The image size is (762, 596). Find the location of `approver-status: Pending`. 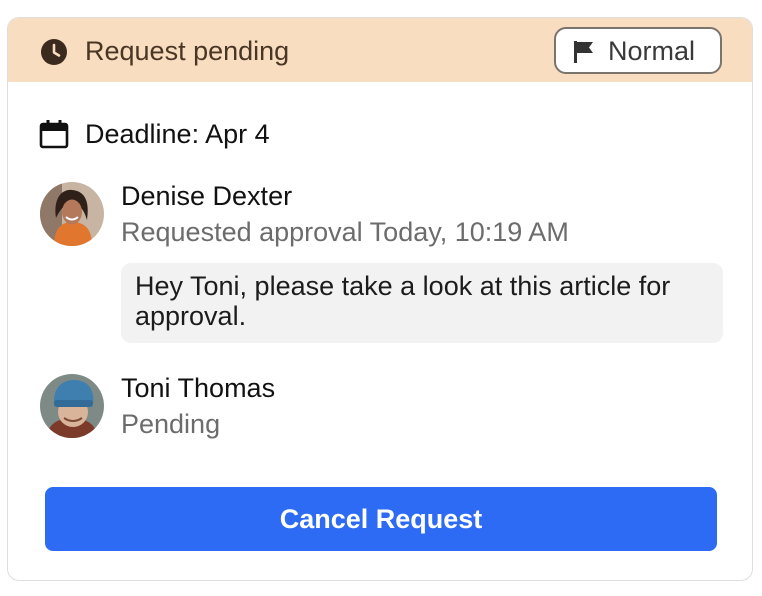

approver-status: Pending is located at coordinates (171, 424).